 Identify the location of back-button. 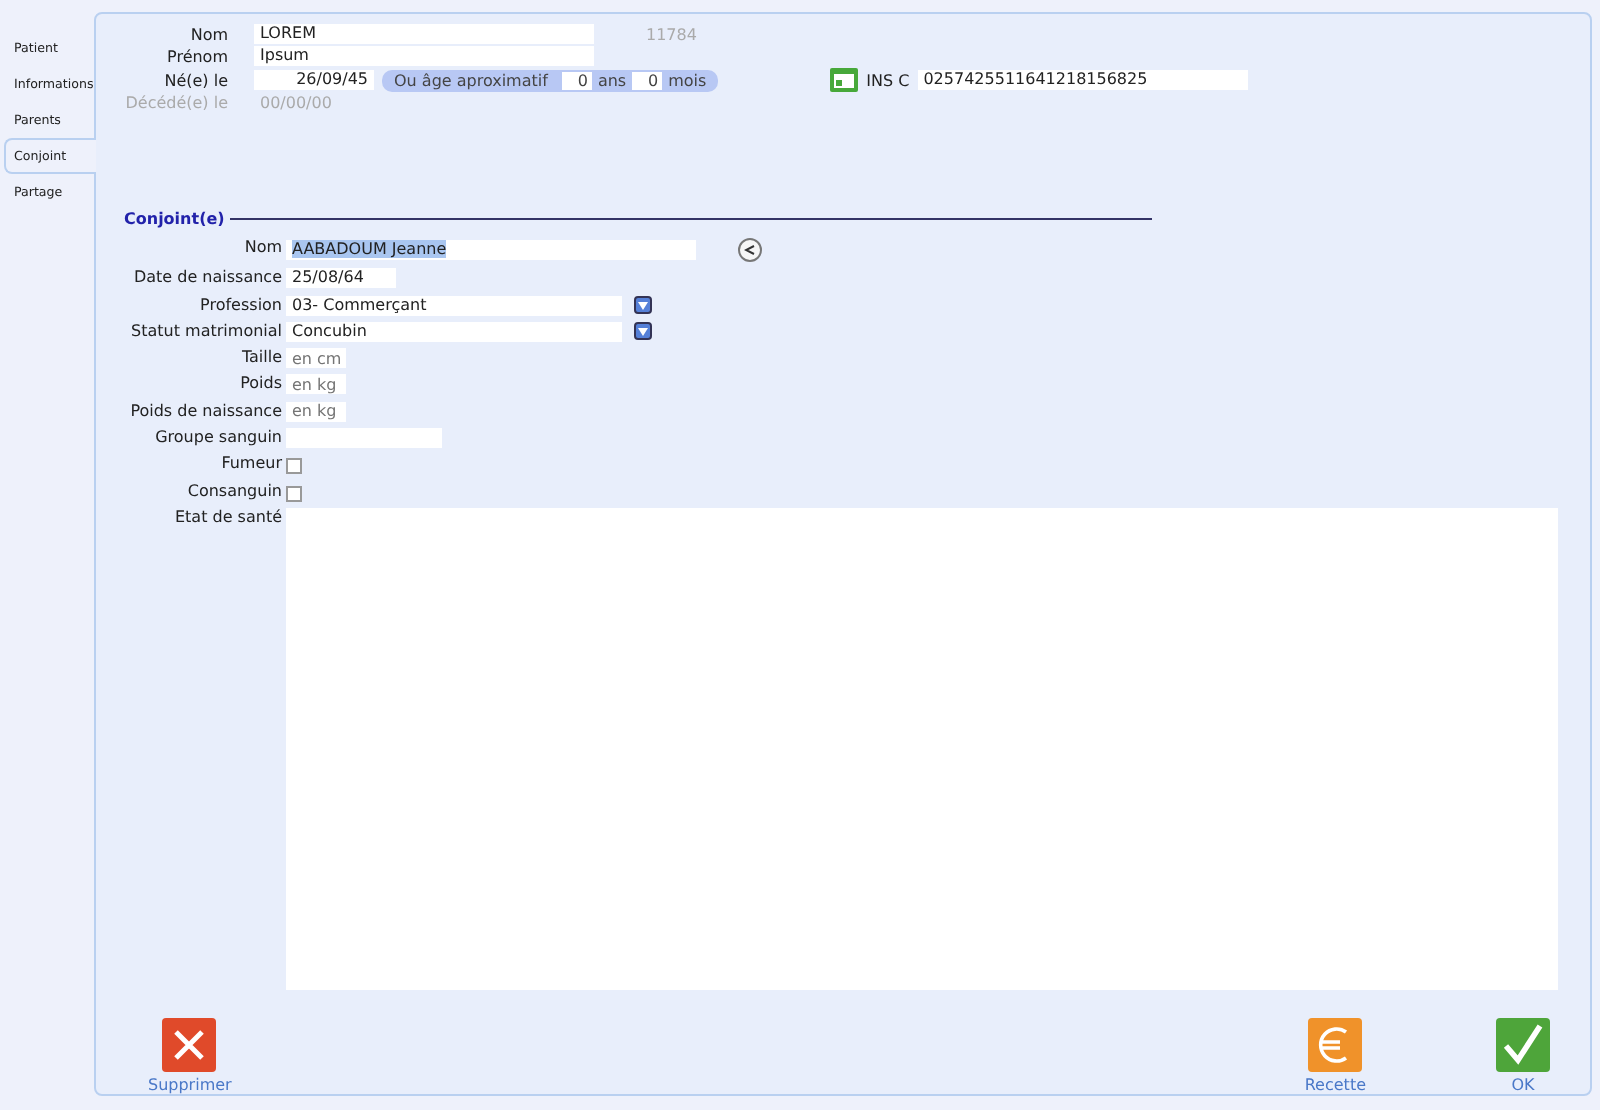
(750, 250).